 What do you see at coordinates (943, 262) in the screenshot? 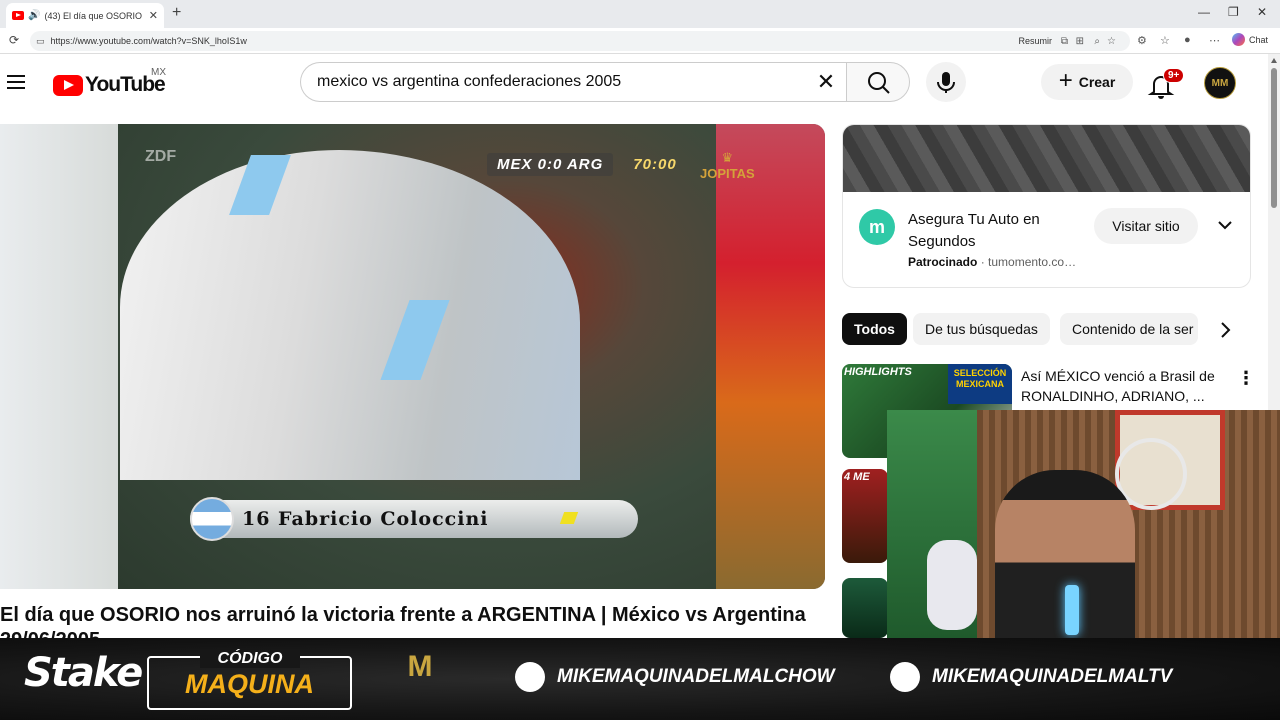
I see `sponsored-label: Patrocinado` at bounding box center [943, 262].